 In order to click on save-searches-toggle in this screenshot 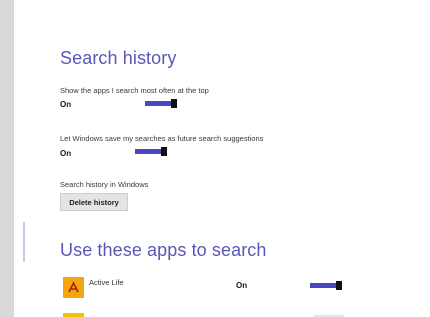, I will do `click(151, 151)`.